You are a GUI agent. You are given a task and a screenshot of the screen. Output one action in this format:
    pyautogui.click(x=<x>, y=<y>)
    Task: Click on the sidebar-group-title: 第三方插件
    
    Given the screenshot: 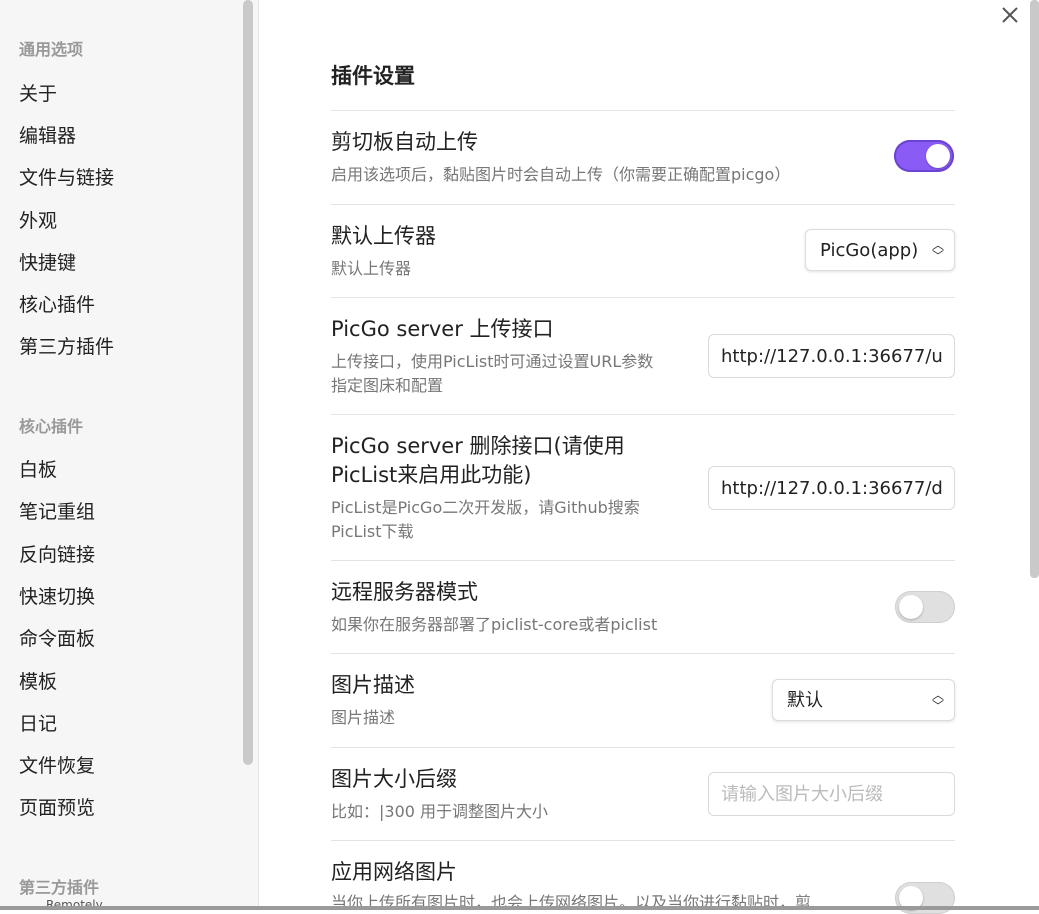 What is the action you would take?
    pyautogui.click(x=59, y=887)
    